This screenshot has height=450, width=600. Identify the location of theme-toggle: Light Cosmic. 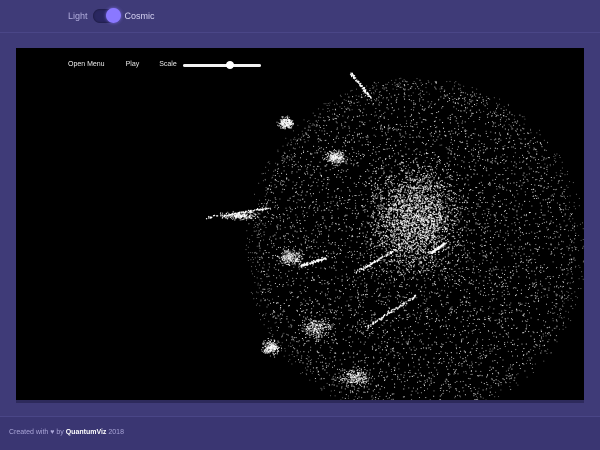
(111, 16).